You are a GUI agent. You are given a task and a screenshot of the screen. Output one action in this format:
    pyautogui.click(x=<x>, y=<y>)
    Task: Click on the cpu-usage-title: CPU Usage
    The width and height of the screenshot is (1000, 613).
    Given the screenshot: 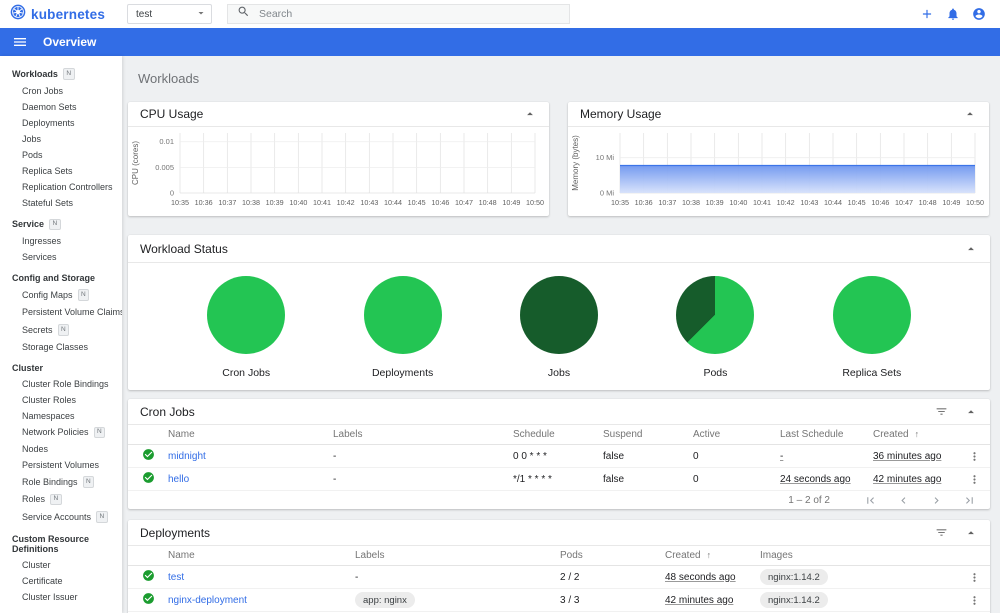 What is the action you would take?
    pyautogui.click(x=172, y=114)
    